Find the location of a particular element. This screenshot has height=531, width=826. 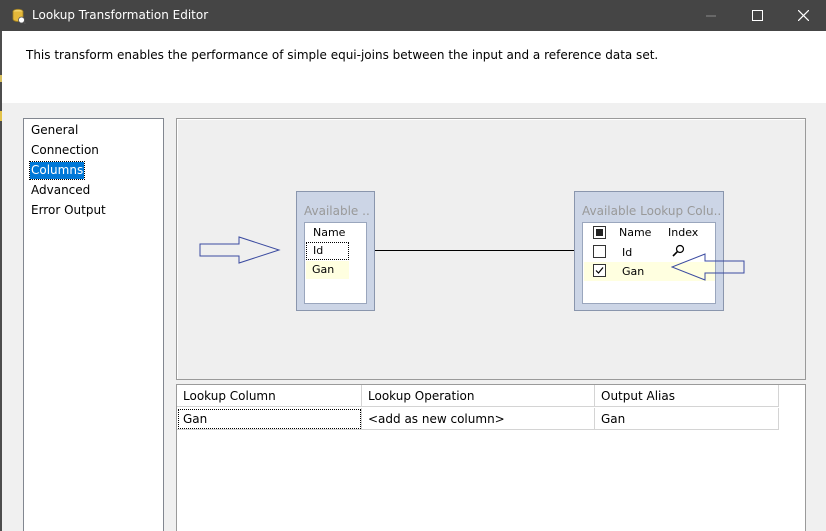

lookup-column-id-checkbox is located at coordinates (599, 251).